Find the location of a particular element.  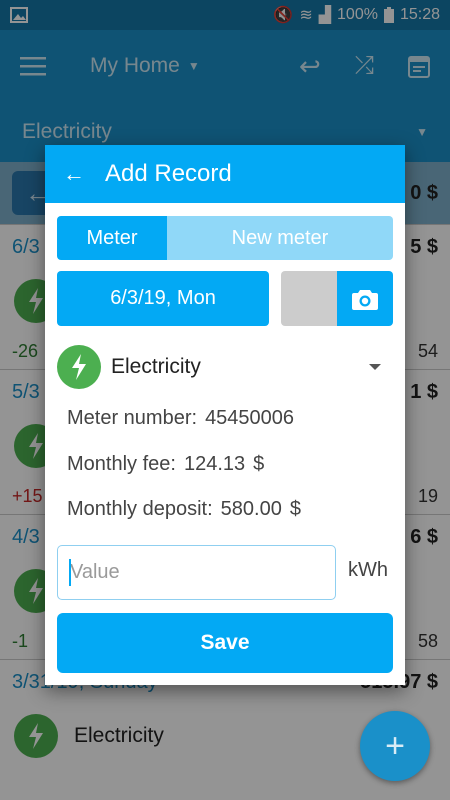

lightning-icon is located at coordinates (79, 367).